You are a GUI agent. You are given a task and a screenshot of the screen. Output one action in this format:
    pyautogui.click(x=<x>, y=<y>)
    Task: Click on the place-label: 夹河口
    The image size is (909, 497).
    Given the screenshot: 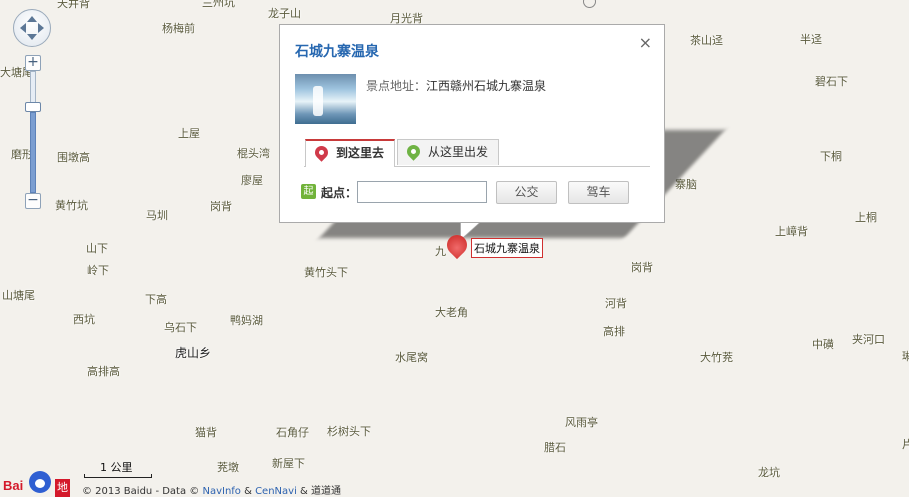 What is the action you would take?
    pyautogui.click(x=868, y=339)
    